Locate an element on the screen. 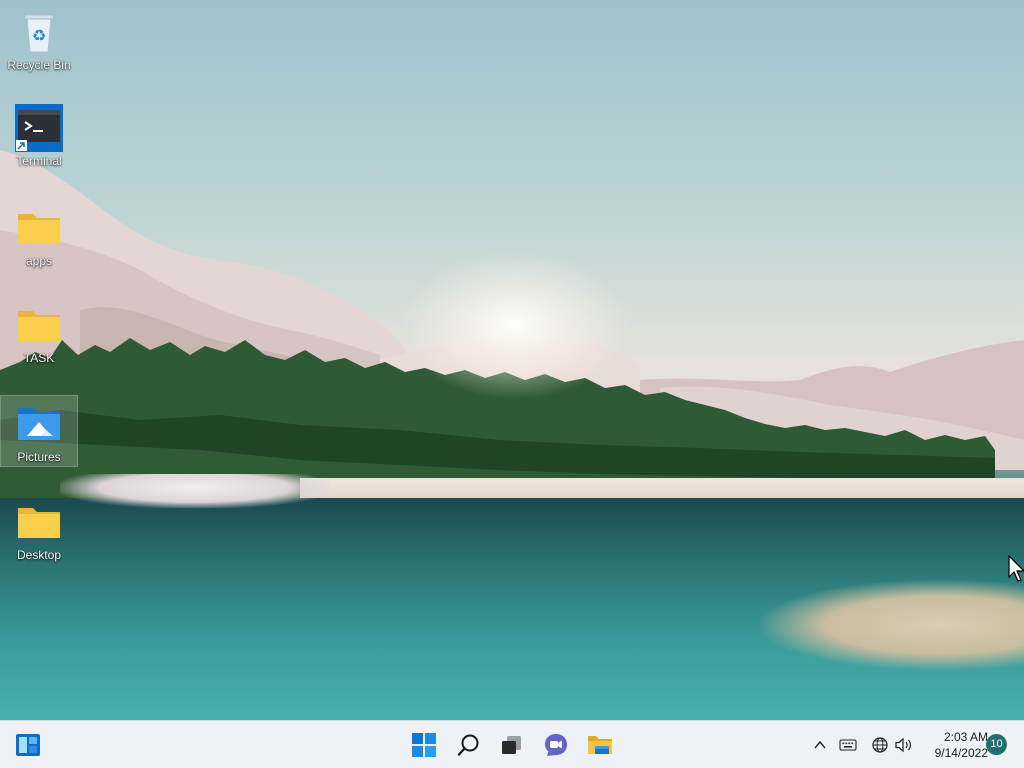  desktop-icon-terminal: Terminal is located at coordinates (39, 136).